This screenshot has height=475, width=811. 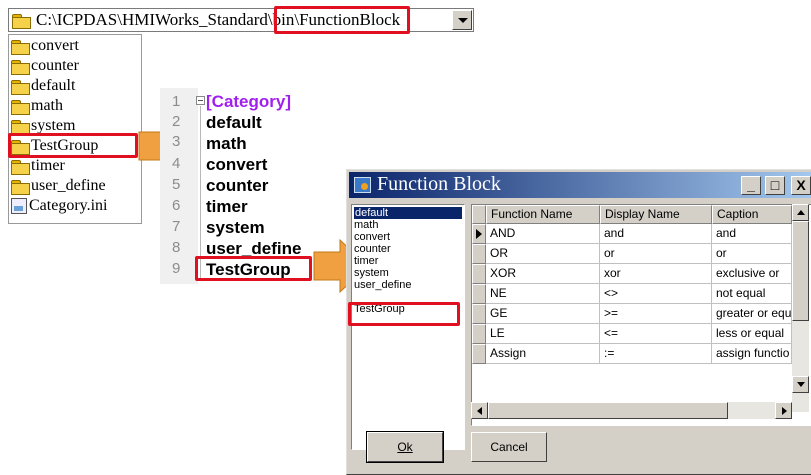 What do you see at coordinates (543, 234) in the screenshot?
I see `cell-function-name: AND` at bounding box center [543, 234].